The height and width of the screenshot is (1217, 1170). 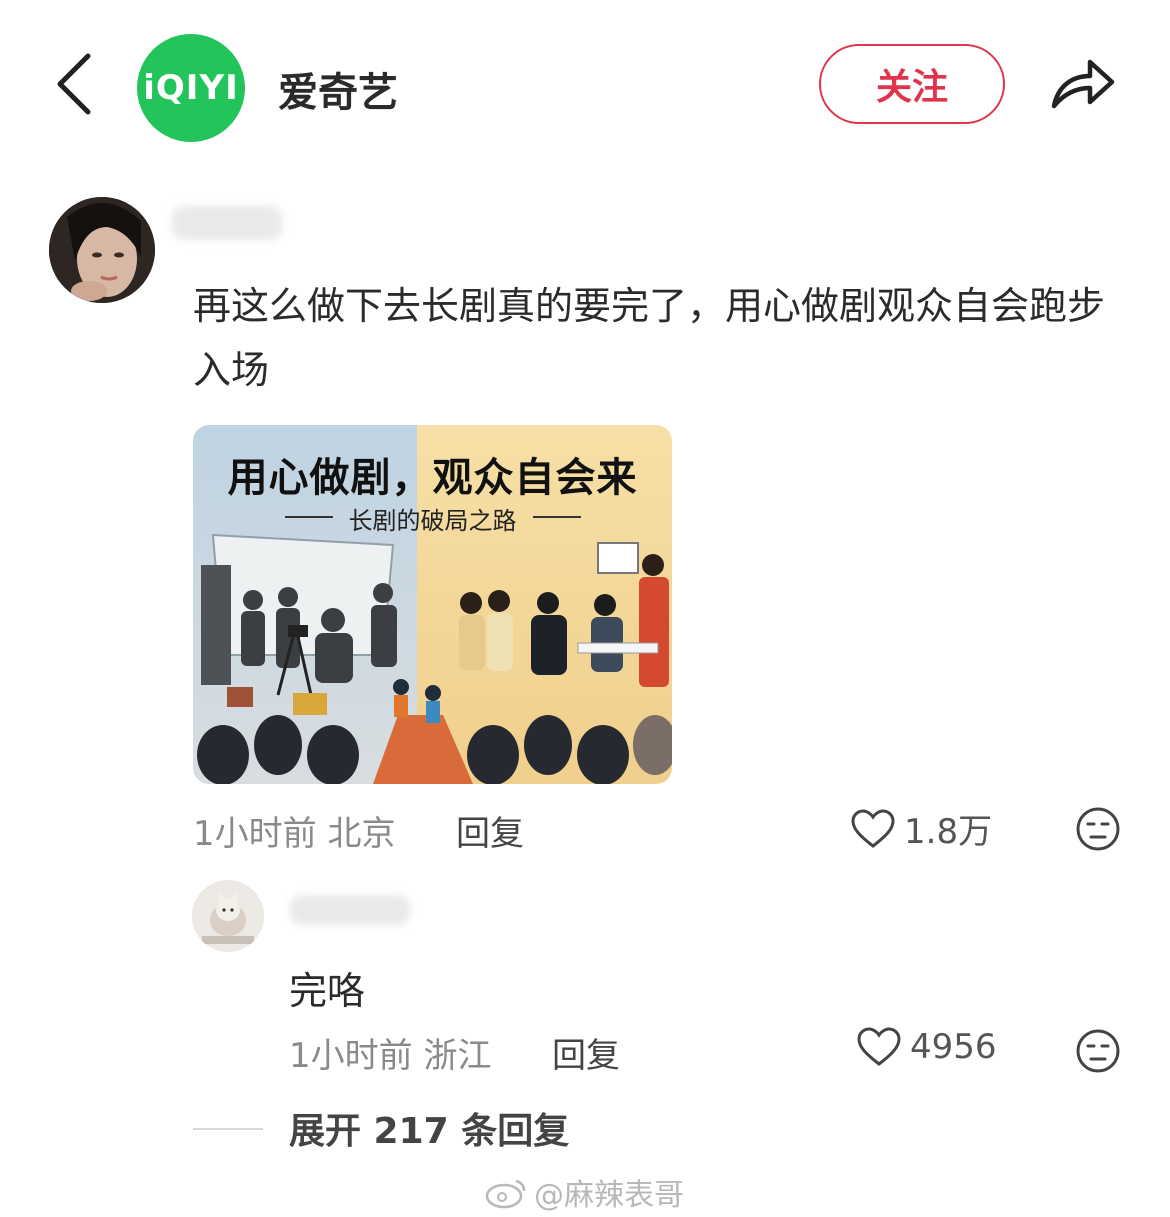 What do you see at coordinates (490, 830) in the screenshot?
I see `comment-reply-button: 回复` at bounding box center [490, 830].